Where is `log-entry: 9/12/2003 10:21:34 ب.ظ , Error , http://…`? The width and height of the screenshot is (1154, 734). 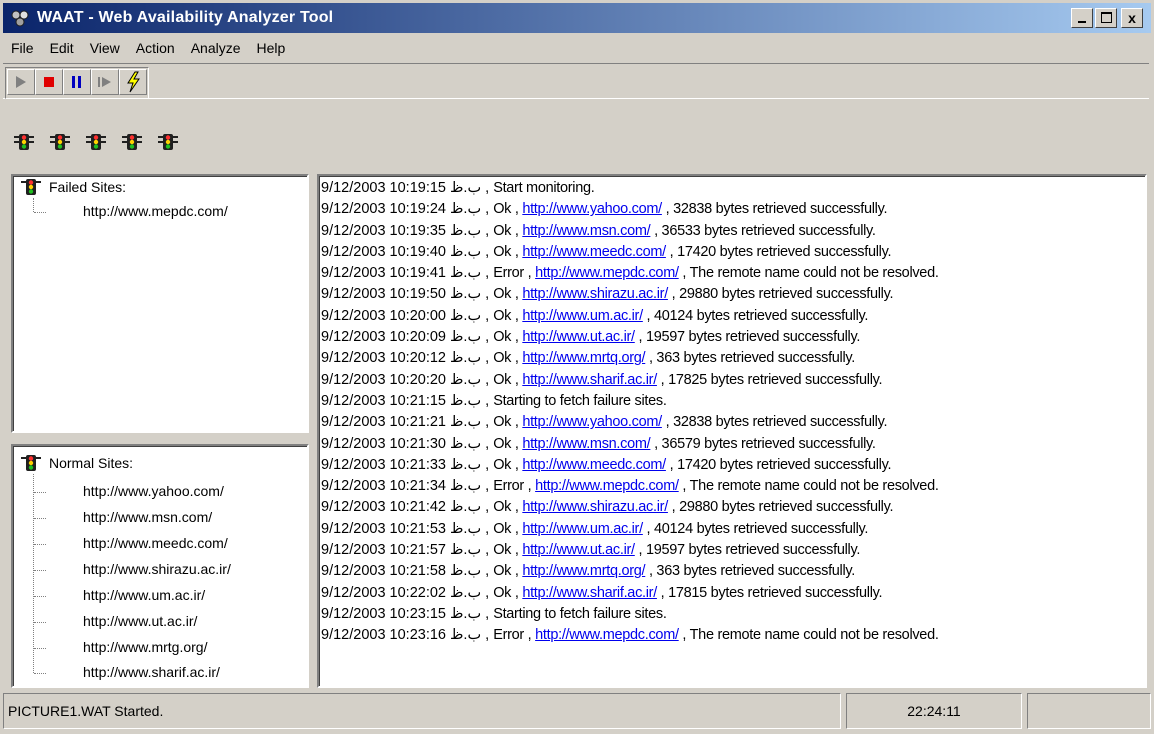 log-entry: 9/12/2003 10:21:34 ب.ظ , Error , http://… is located at coordinates (630, 486).